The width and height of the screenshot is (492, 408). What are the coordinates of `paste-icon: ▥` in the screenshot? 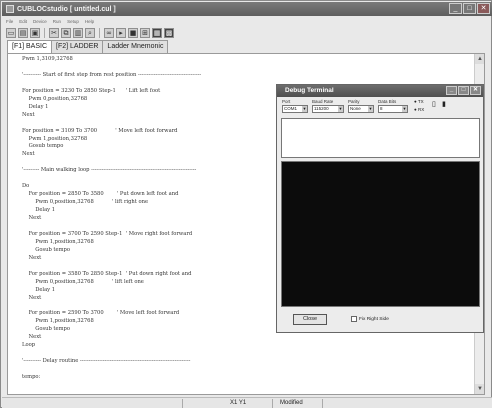 It's located at (78, 32).